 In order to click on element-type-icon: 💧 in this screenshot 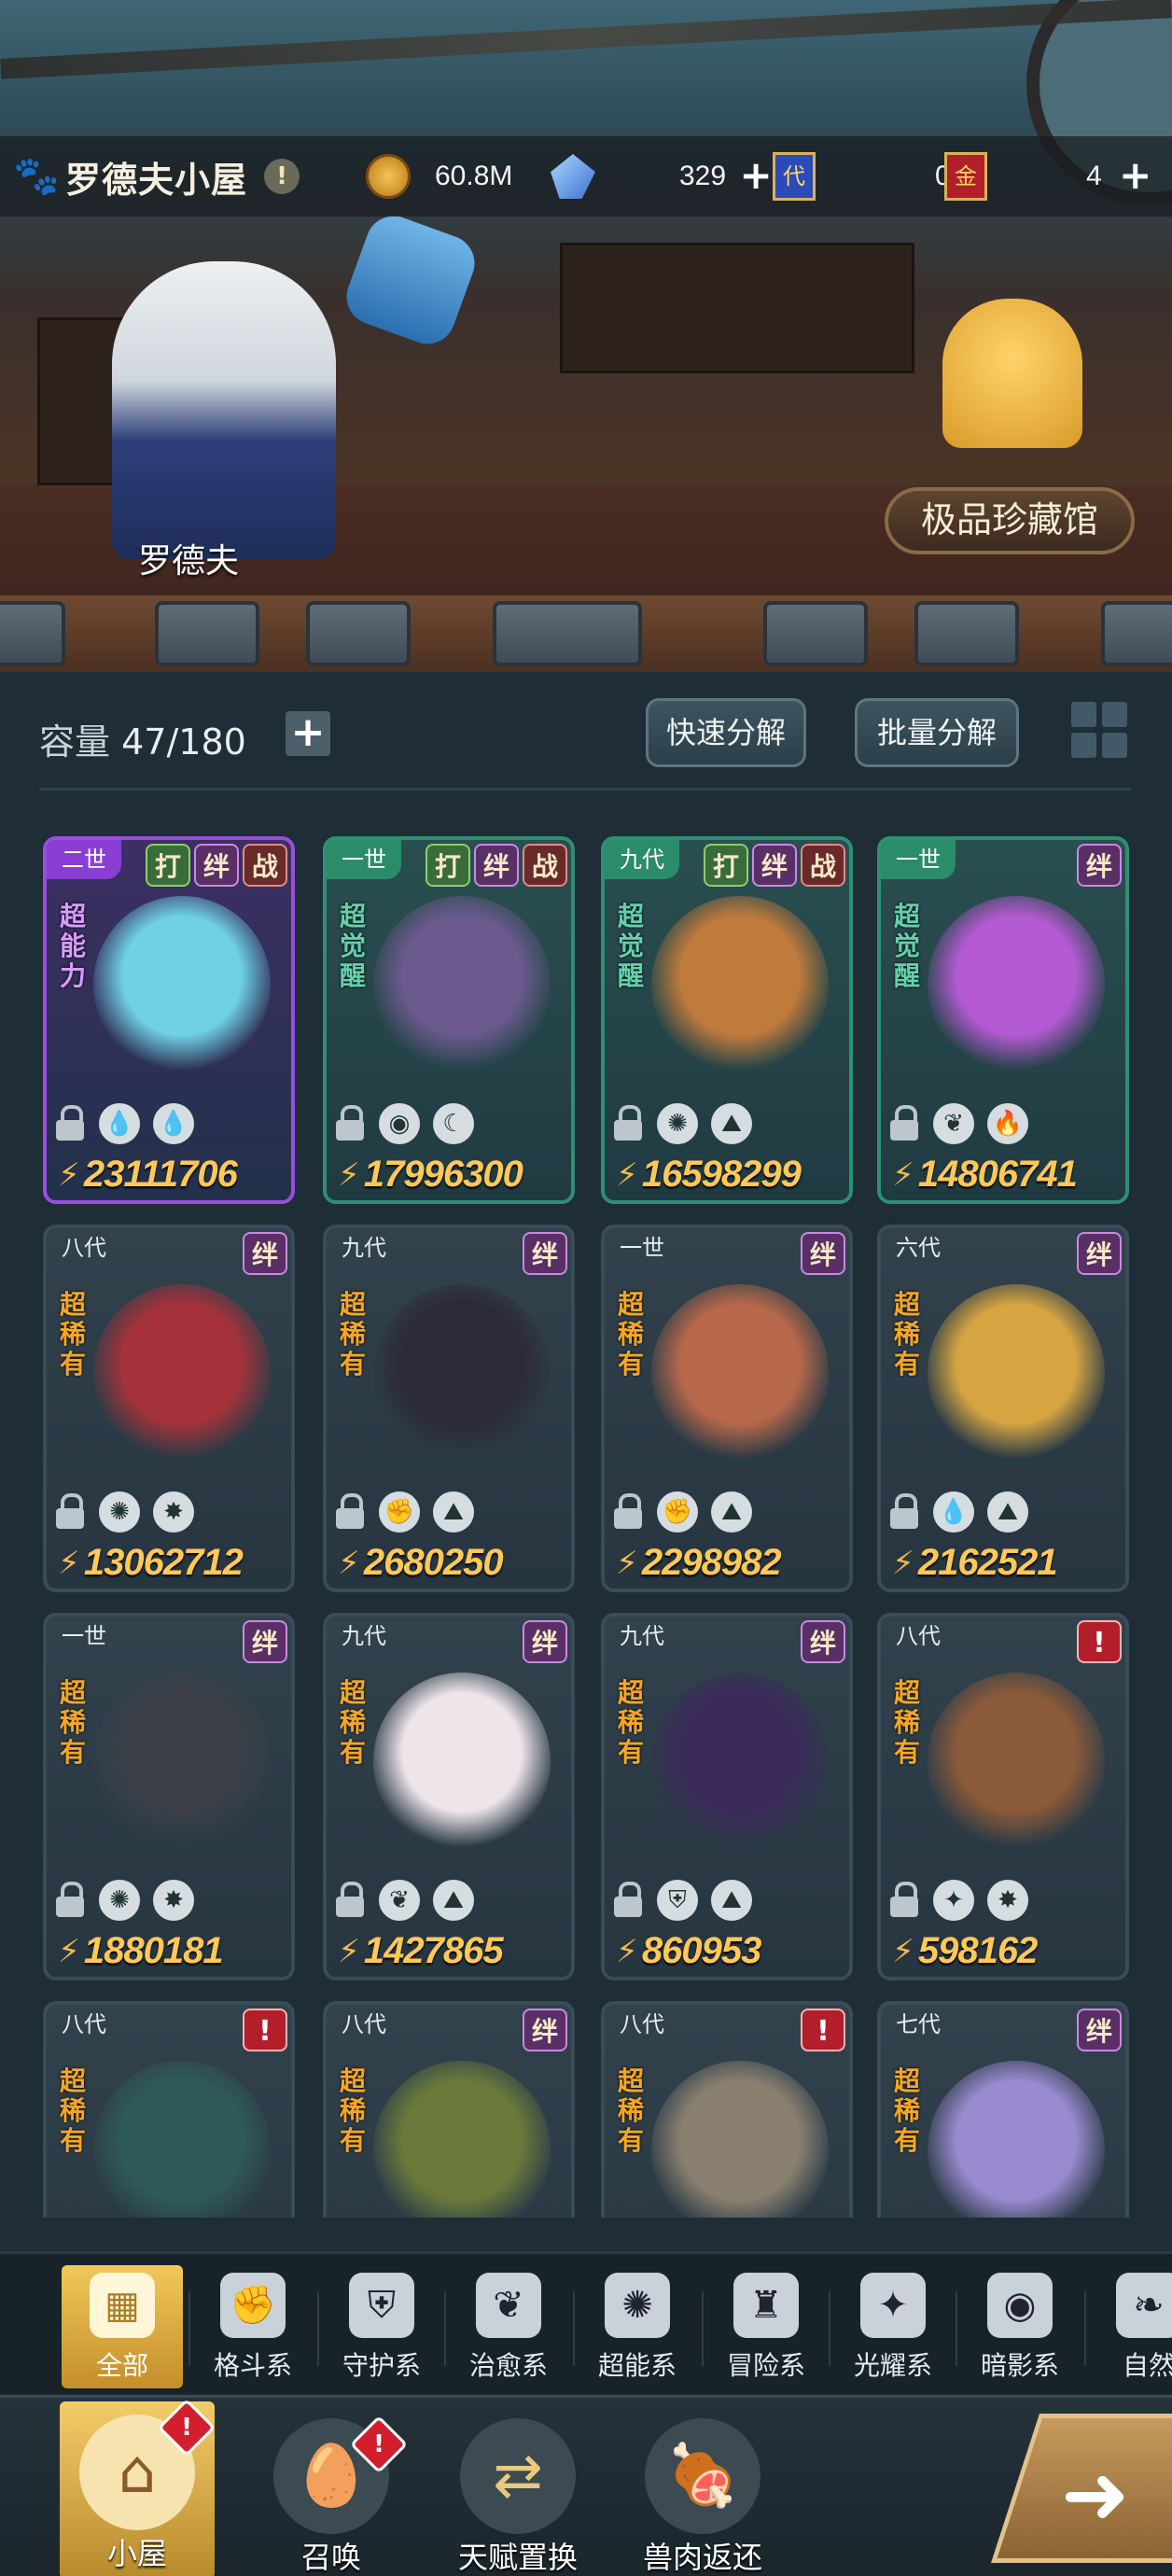, I will do `click(173, 1123)`.